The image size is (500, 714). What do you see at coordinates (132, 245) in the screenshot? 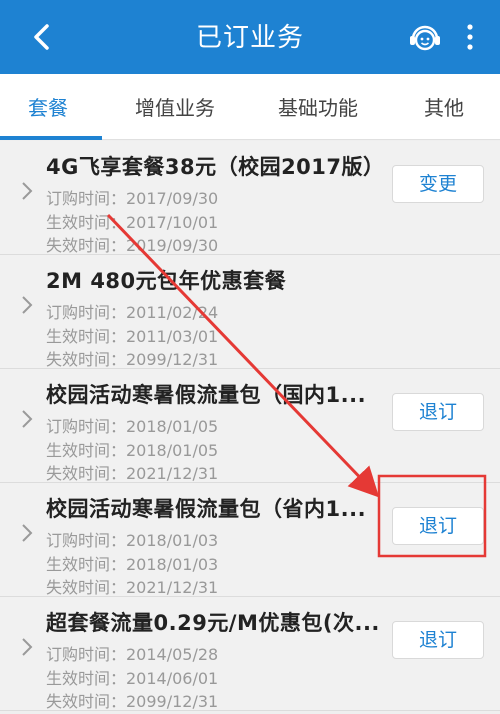
I see `expire-time: 失效时间：2019/09/30` at bounding box center [132, 245].